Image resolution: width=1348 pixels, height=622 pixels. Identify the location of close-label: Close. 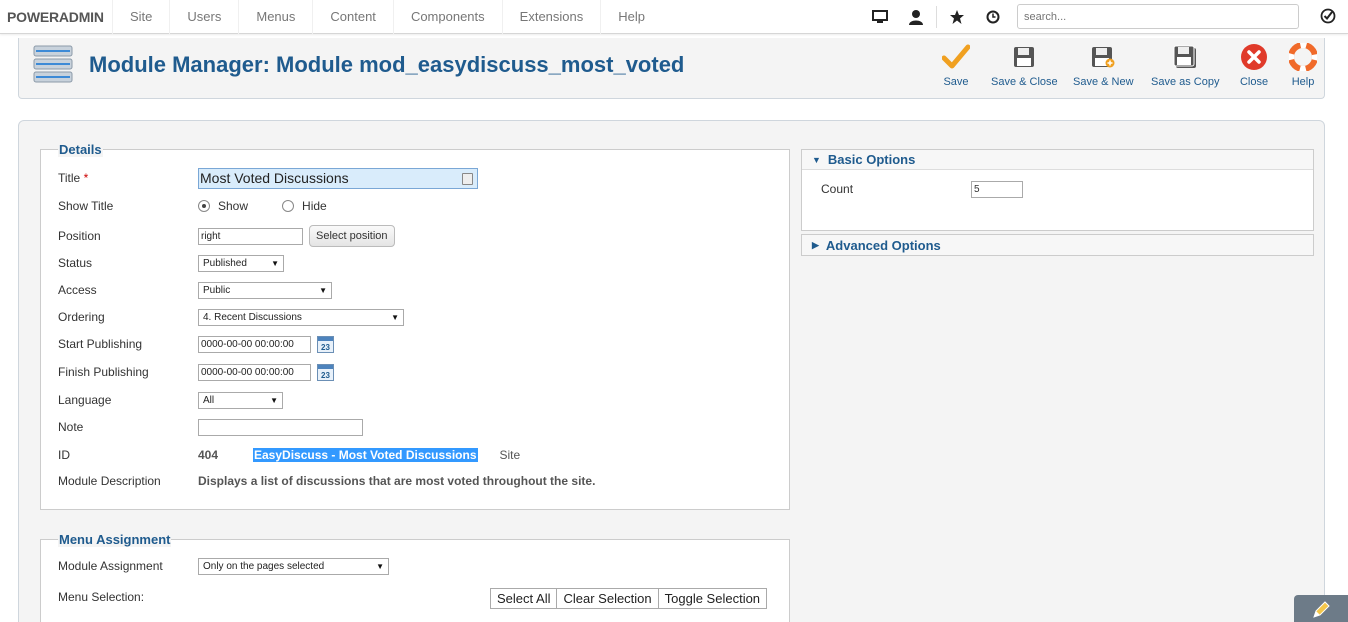
(1254, 82).